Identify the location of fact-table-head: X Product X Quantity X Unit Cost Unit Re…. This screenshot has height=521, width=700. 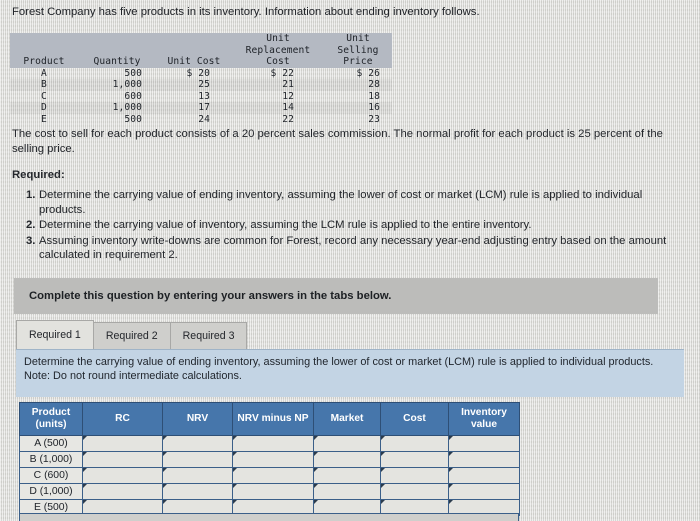
(201, 50).